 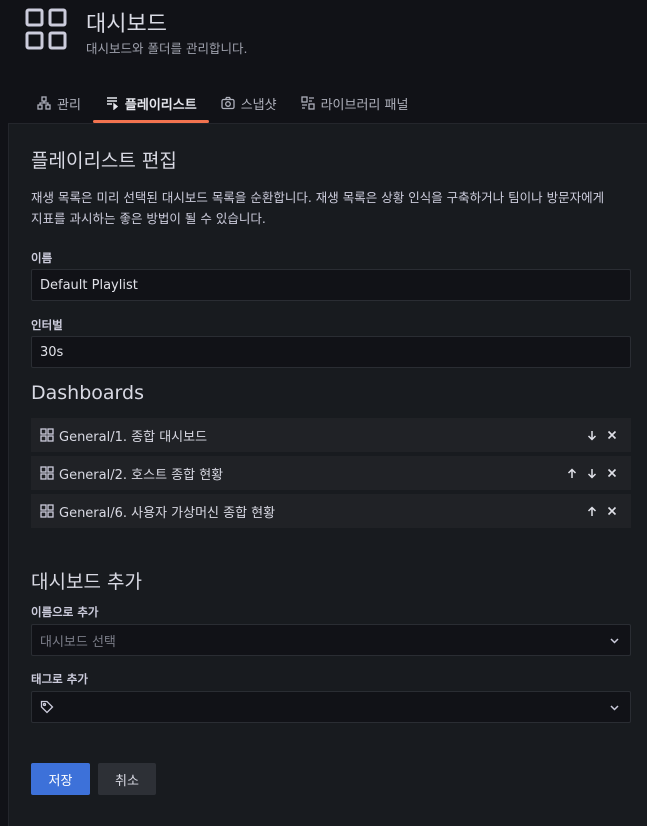 I want to click on tab-bar: 관리 플레이리스트 스냅샷 라이브러리 패널, so click(x=222, y=104).